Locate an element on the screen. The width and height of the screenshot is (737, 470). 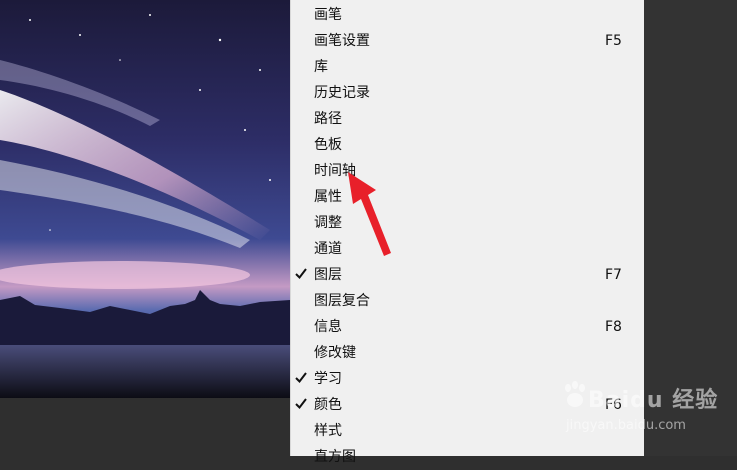
menu-item-label: 画笔设置 is located at coordinates (342, 41).